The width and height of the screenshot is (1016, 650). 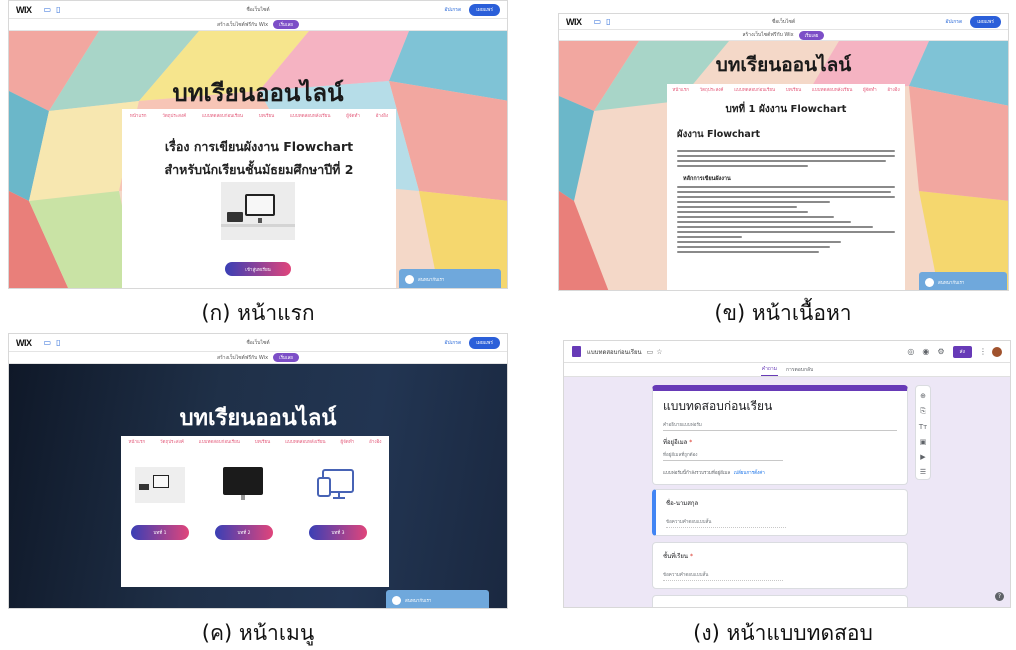 I want to click on tab-questions: คำถาม, so click(x=769, y=369).